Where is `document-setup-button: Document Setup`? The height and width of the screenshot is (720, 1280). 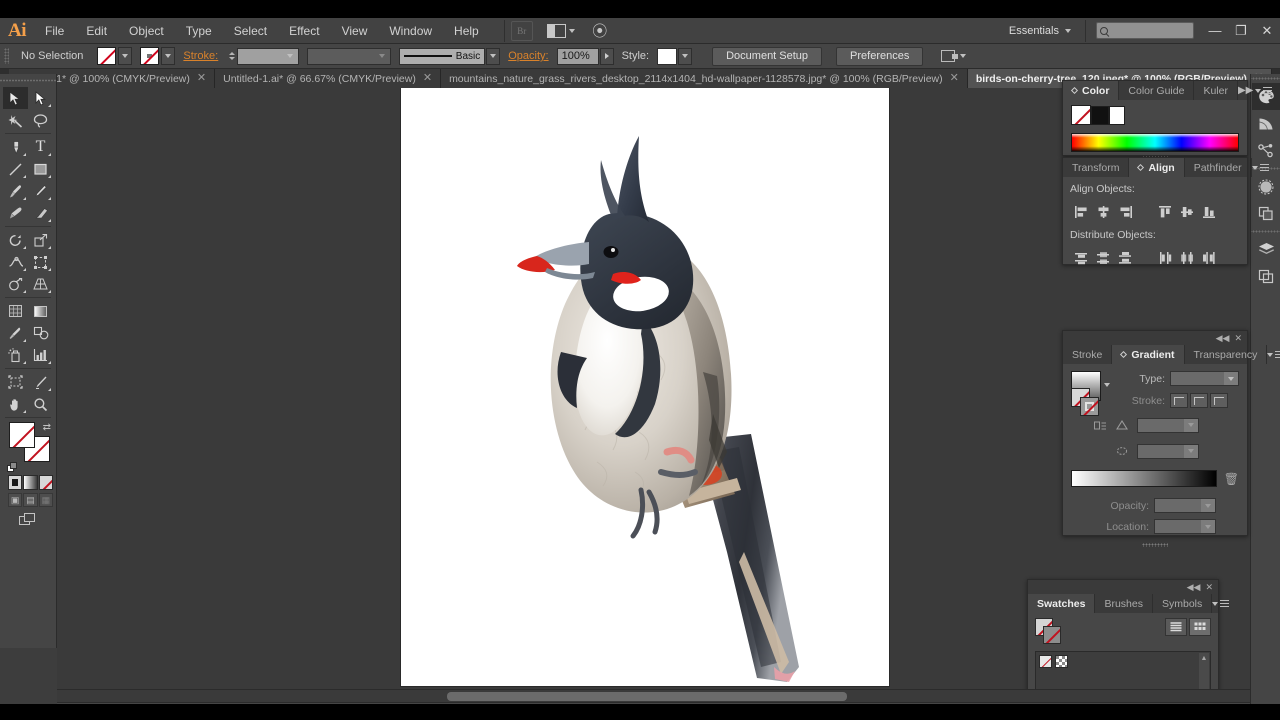
document-setup-button: Document Setup is located at coordinates (767, 56).